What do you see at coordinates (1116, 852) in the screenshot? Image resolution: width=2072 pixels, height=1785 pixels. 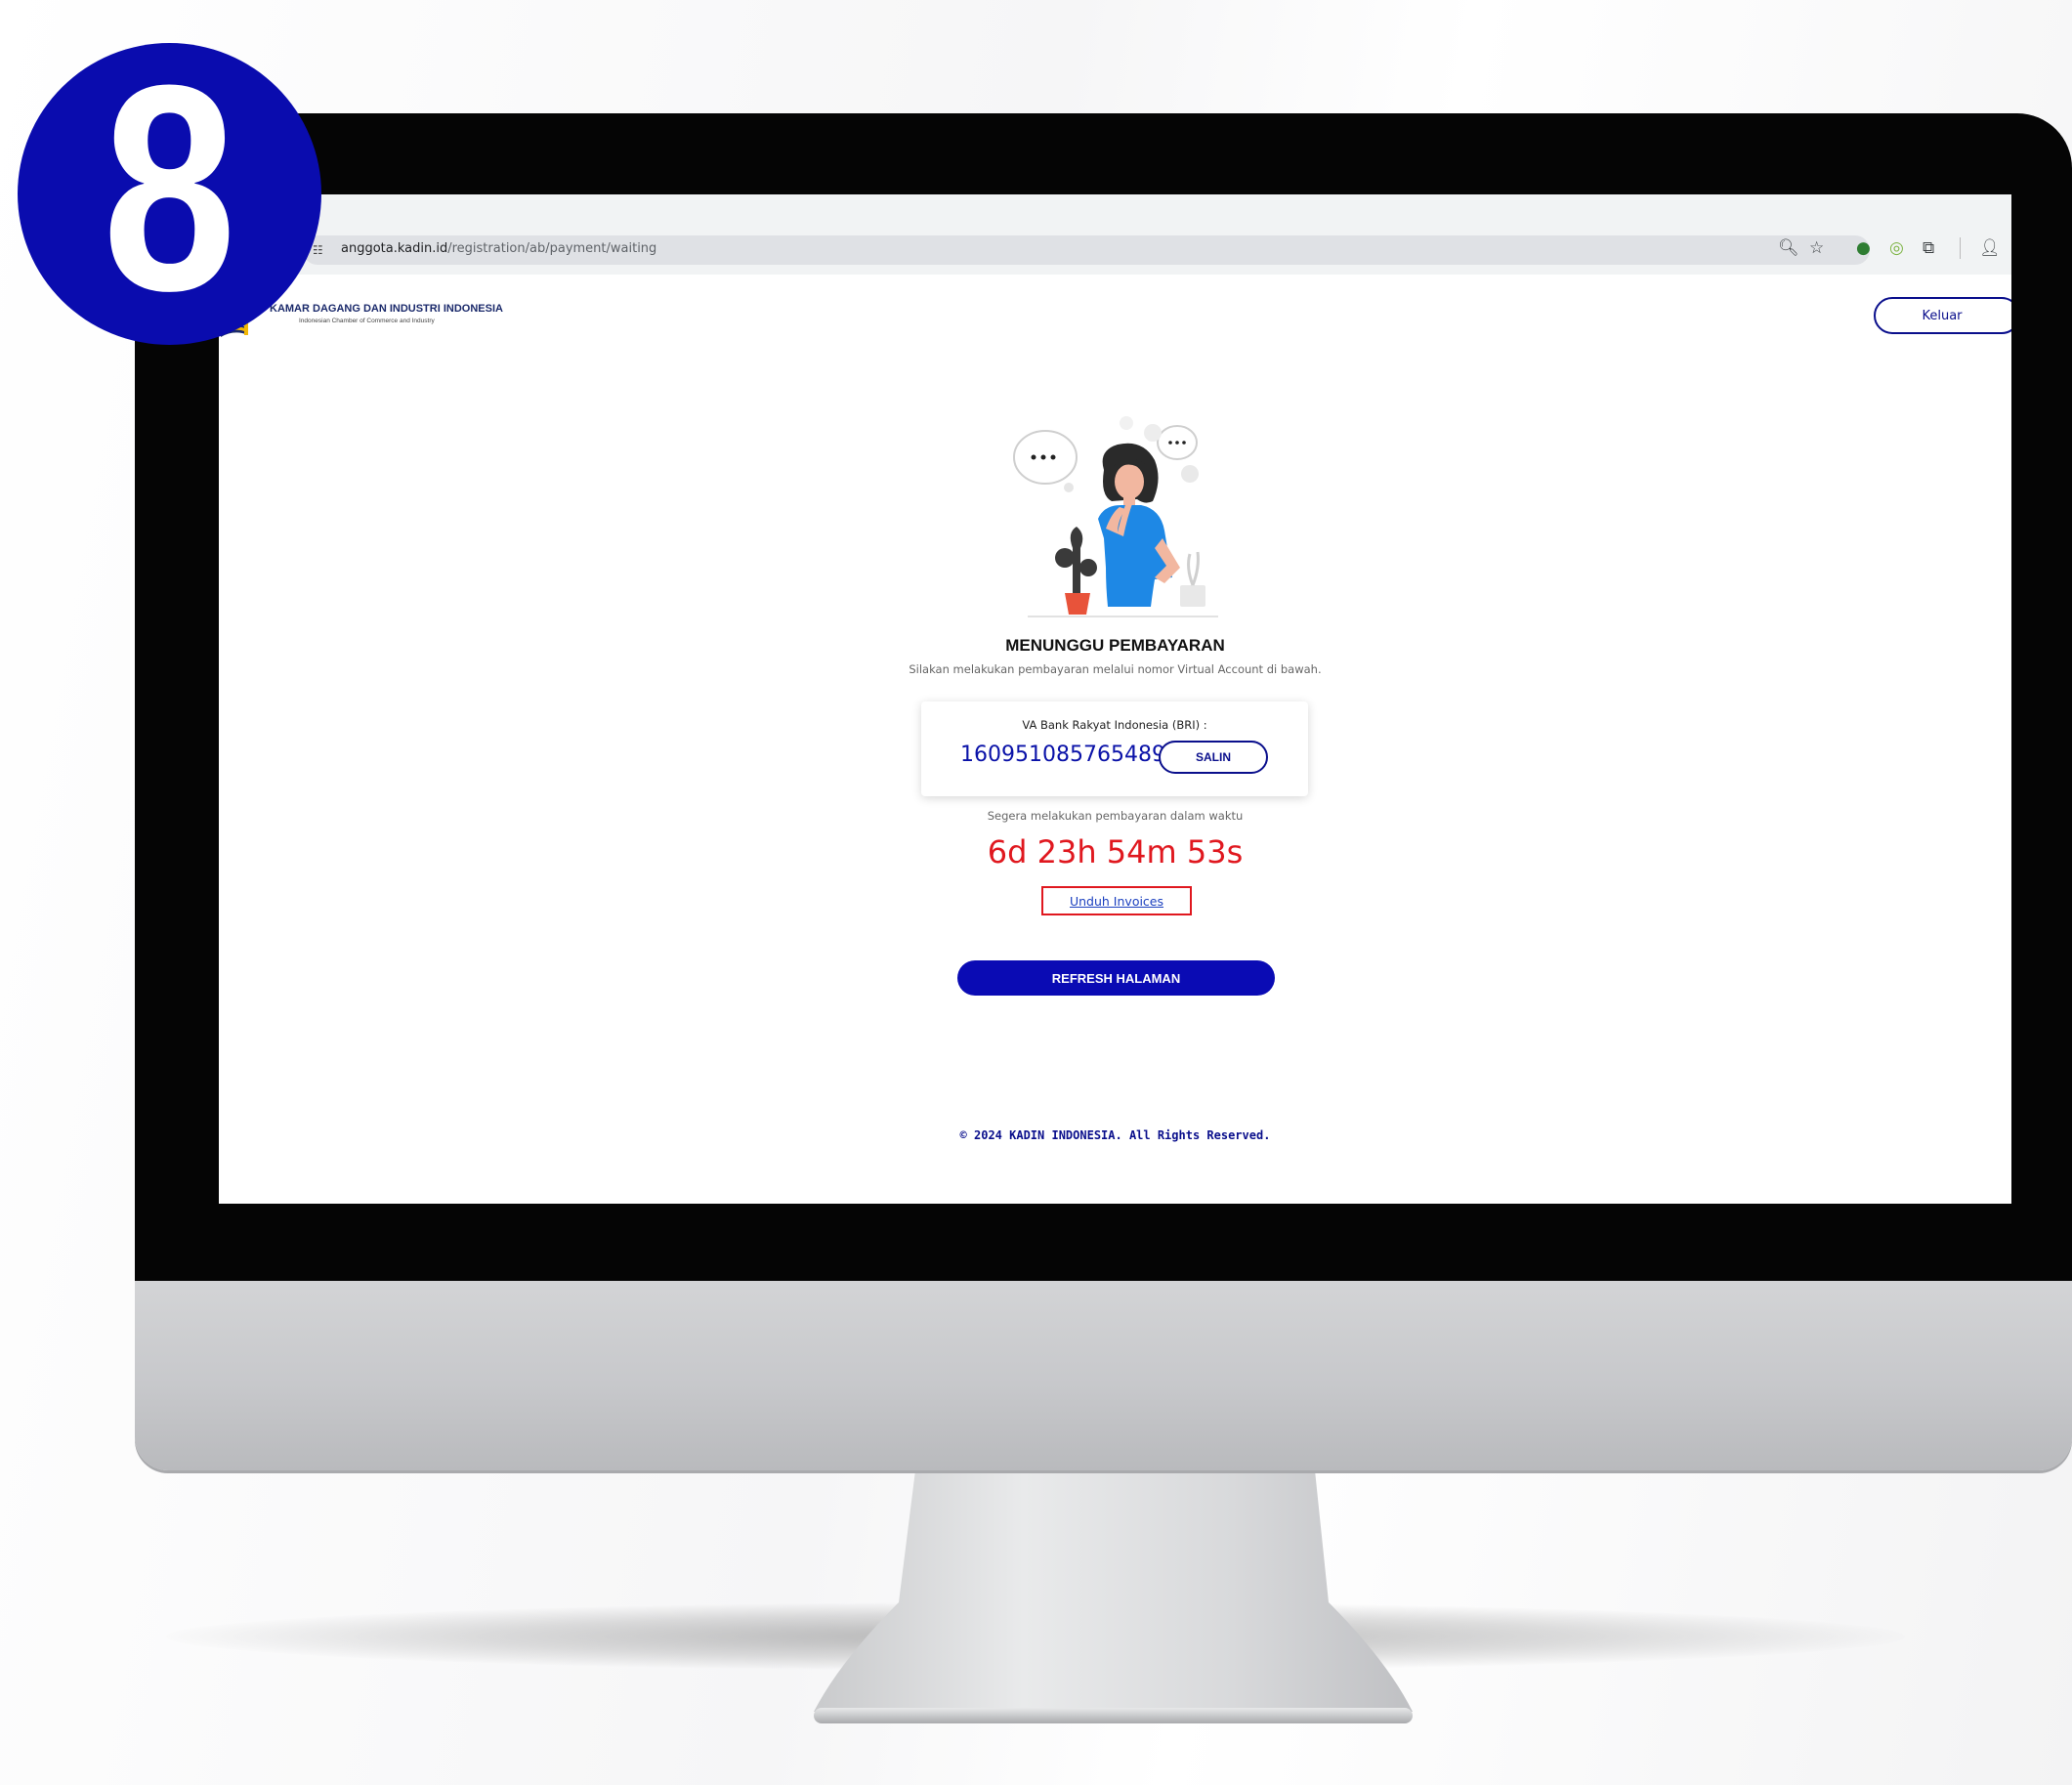 I see `countdown-timer: 6d 23h 54m 53s` at bounding box center [1116, 852].